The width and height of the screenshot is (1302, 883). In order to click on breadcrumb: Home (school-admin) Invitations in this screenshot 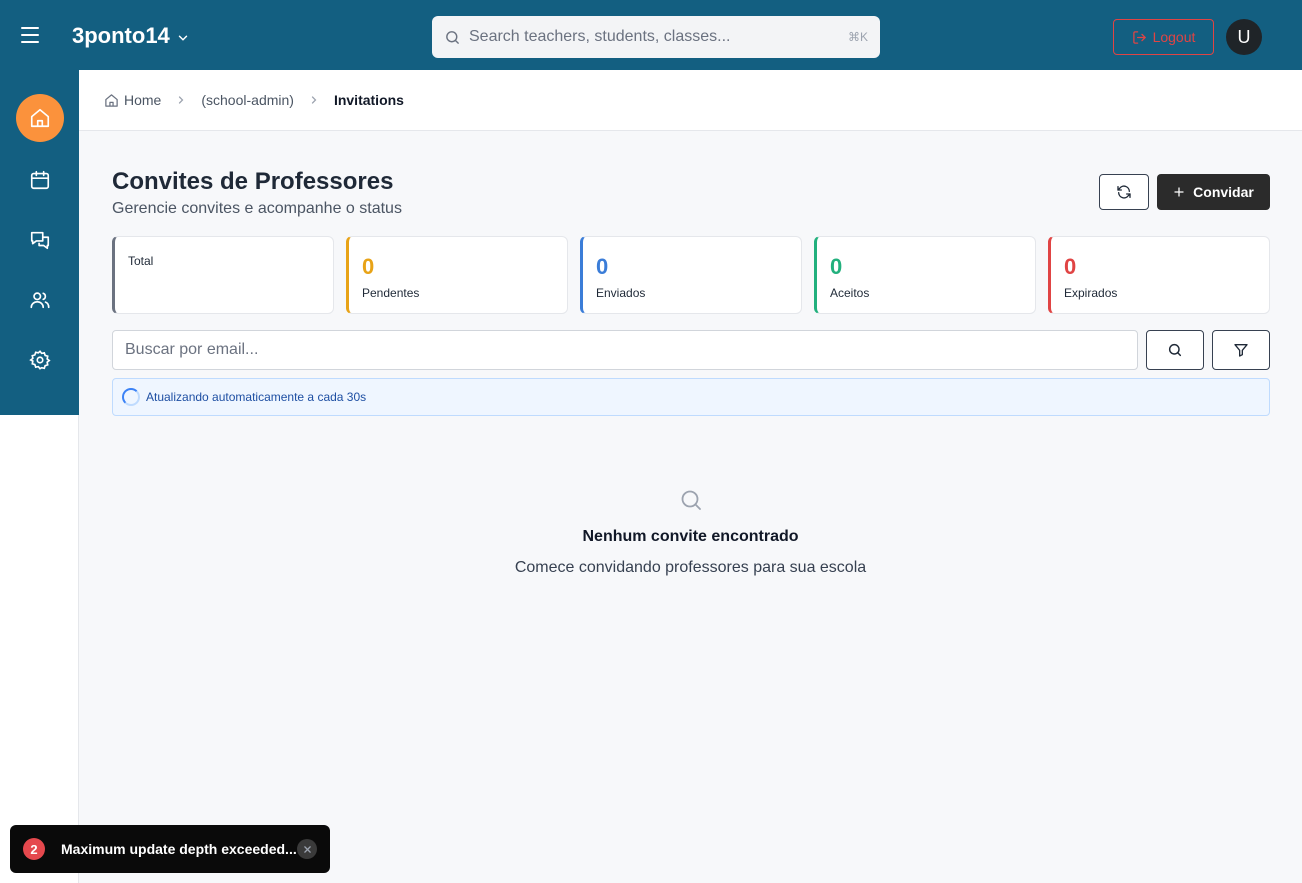, I will do `click(690, 100)`.